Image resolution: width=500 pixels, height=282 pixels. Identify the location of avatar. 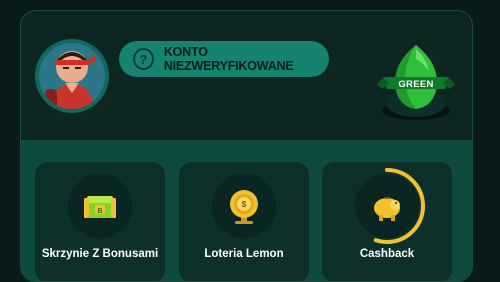
(72, 76).